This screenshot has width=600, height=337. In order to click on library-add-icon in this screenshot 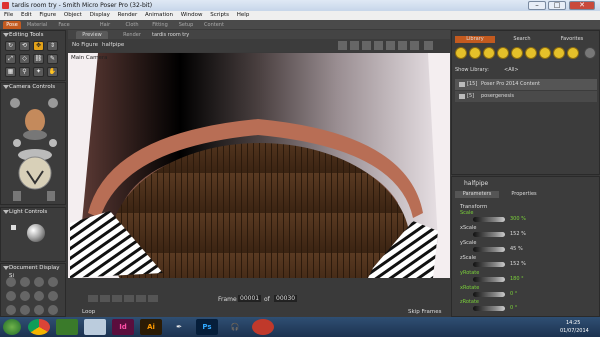, I will do `click(590, 53)`.